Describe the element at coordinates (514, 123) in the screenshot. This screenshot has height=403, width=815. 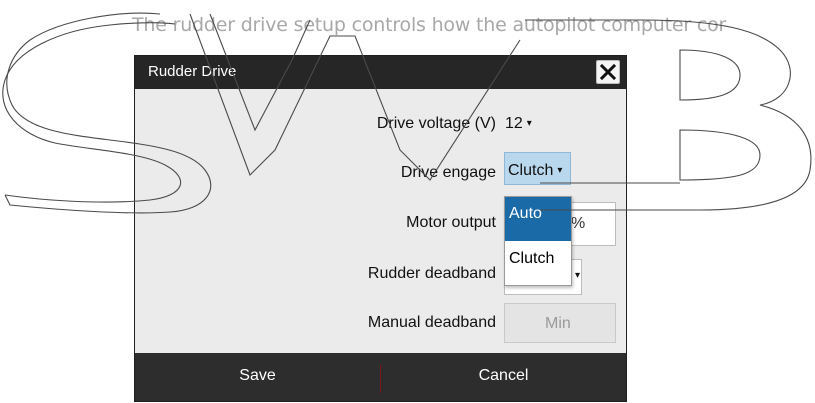
I see `drive-voltage-value: 12` at that location.